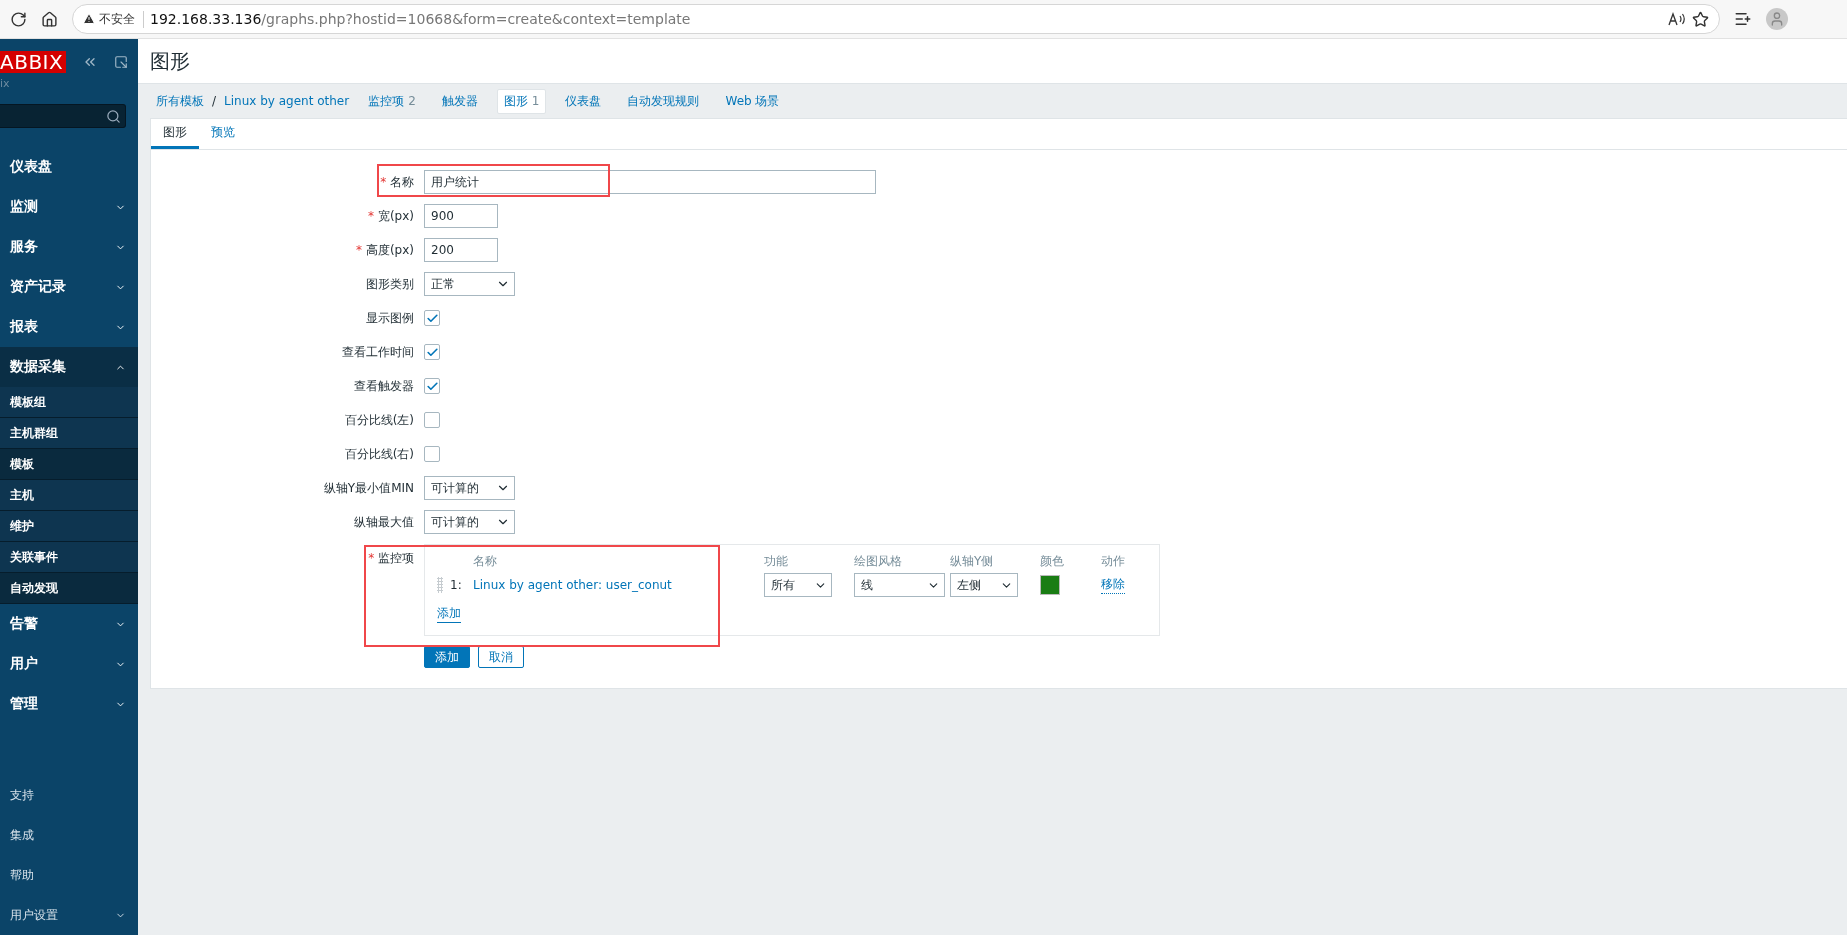  I want to click on kiosk-icon, so click(121, 62).